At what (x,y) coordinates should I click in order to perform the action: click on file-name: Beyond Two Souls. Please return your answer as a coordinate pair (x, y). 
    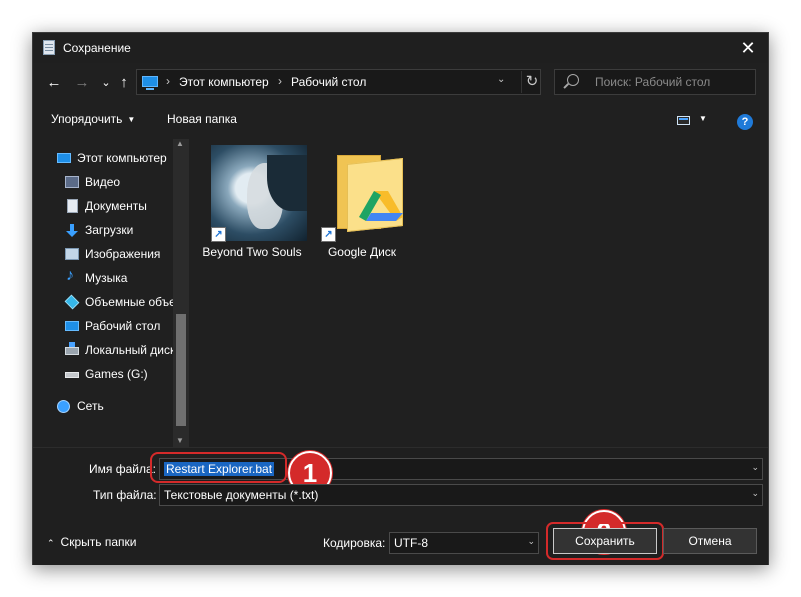
    Looking at the image, I should click on (252, 252).